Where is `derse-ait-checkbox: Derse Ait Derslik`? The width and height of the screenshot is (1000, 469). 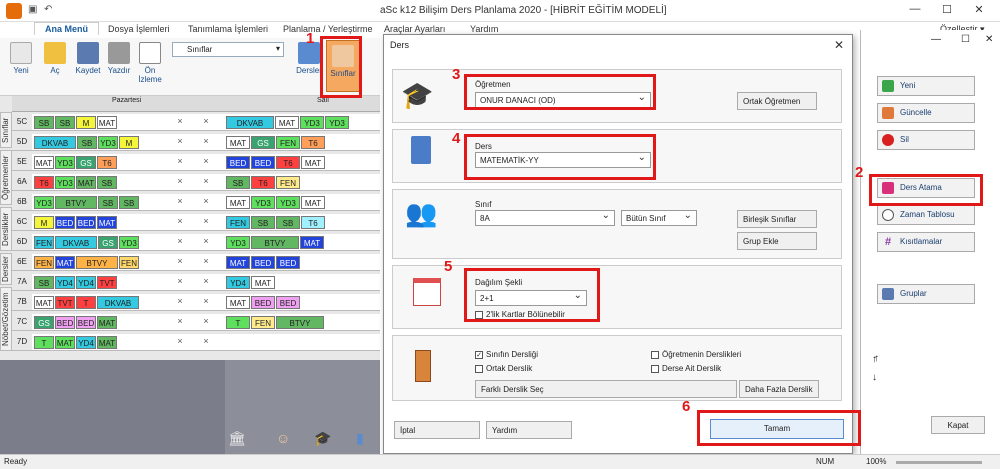 derse-ait-checkbox: Derse Ait Derslik is located at coordinates (686, 368).